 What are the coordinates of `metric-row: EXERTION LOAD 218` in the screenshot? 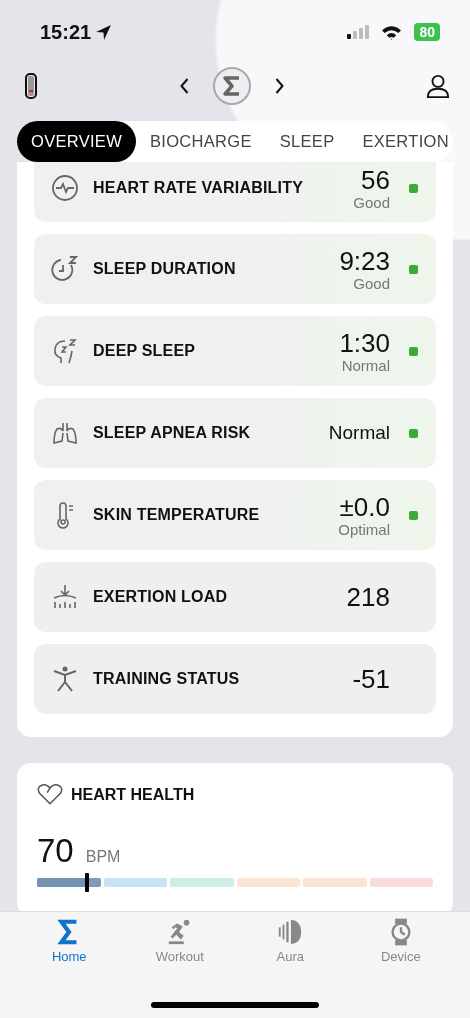 It's located at (235, 597).